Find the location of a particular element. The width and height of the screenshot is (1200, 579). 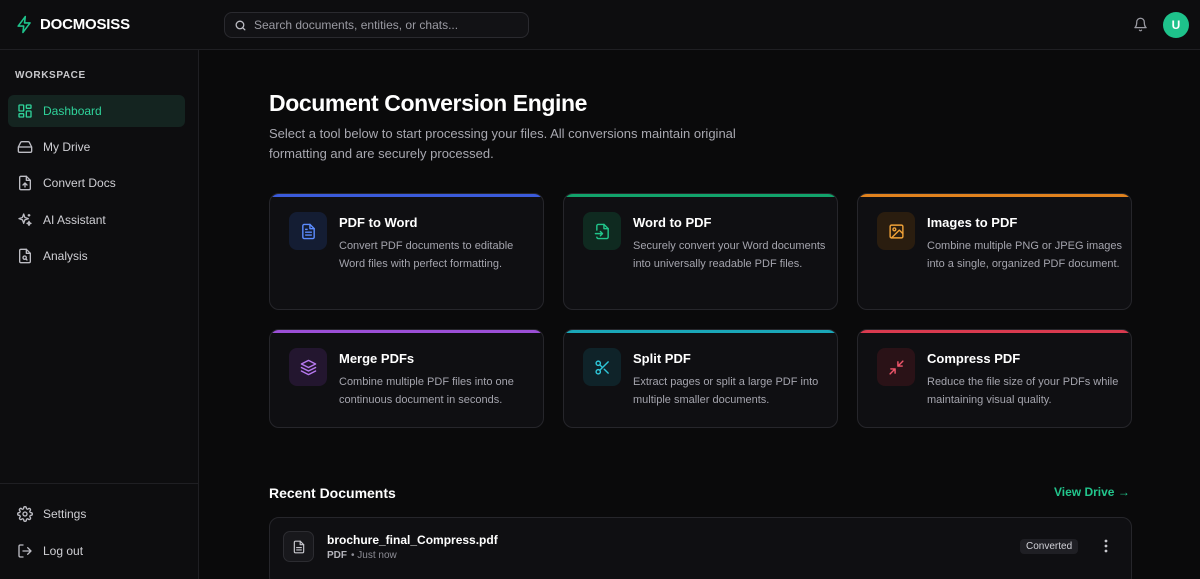

document-meta: PDF • Just now is located at coordinates (362, 555).